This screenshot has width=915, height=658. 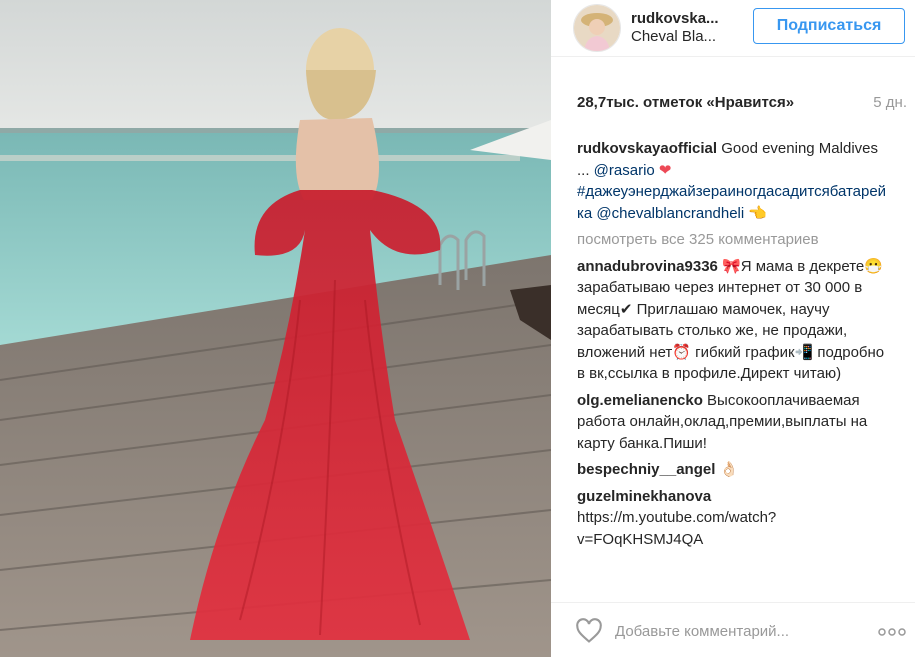 I want to click on comment-username: bespechniy__angel, so click(x=646, y=469).